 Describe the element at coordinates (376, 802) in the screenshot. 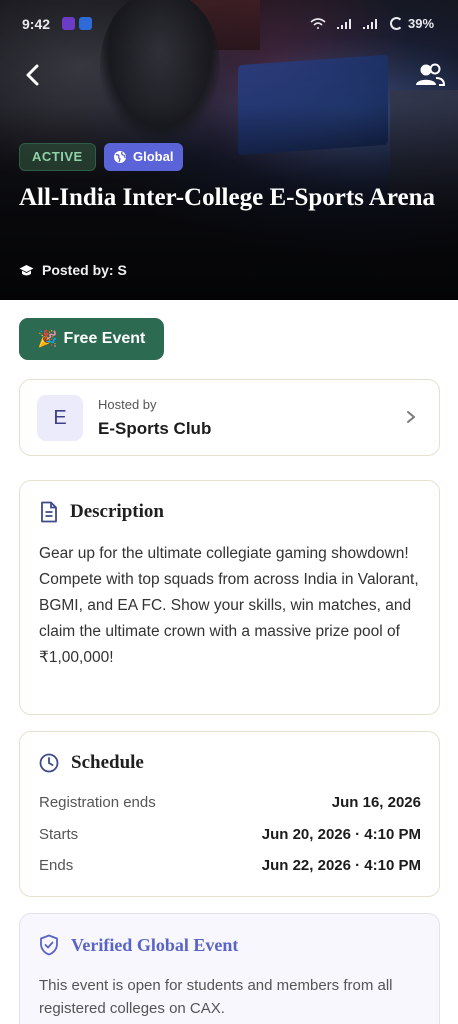

I see `schedule-row-value: Jun 16, 2026` at that location.